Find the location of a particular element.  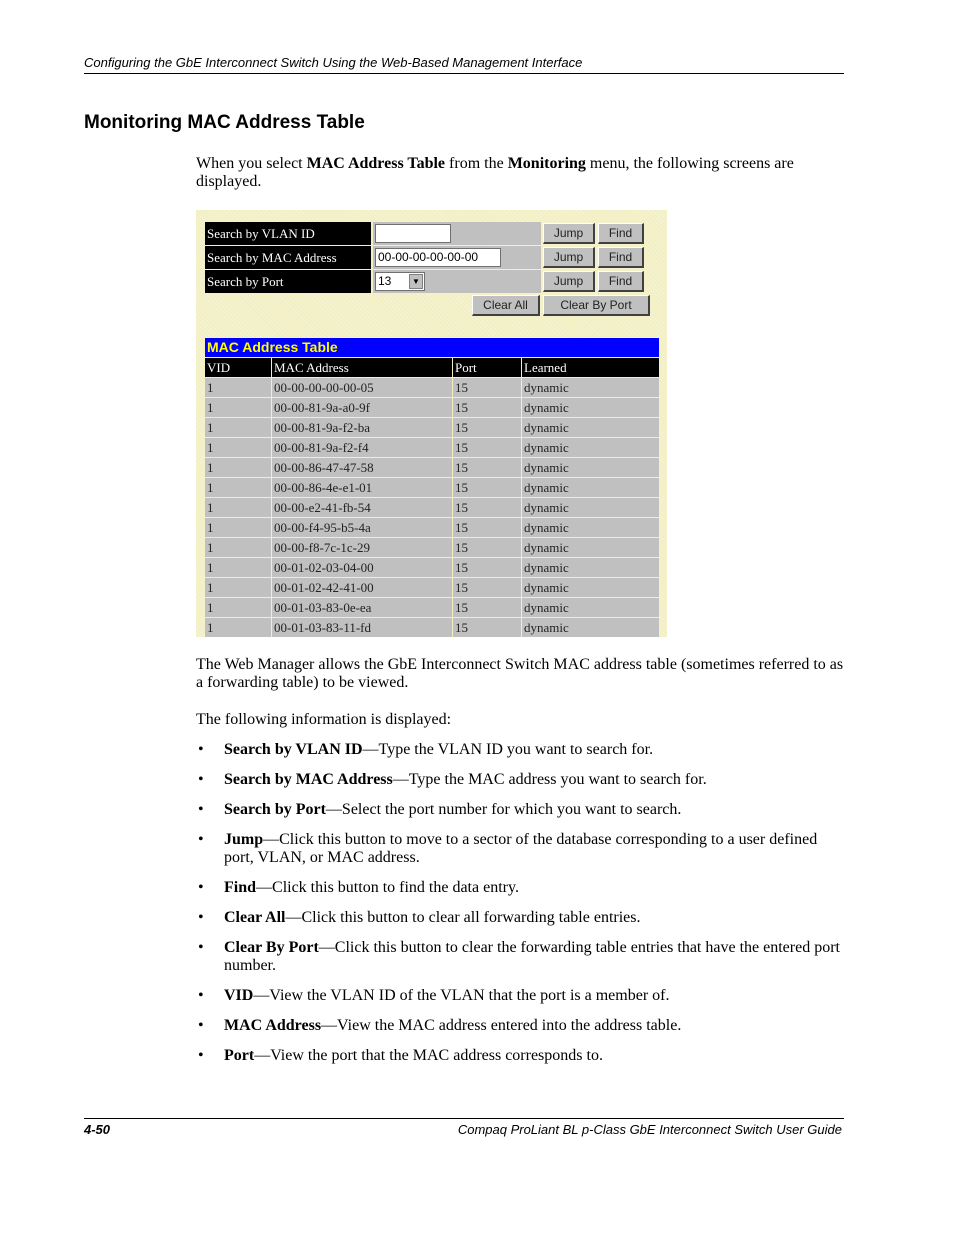

search-mac-cell: 00-00-00-00-00-00 is located at coordinates (457, 257).